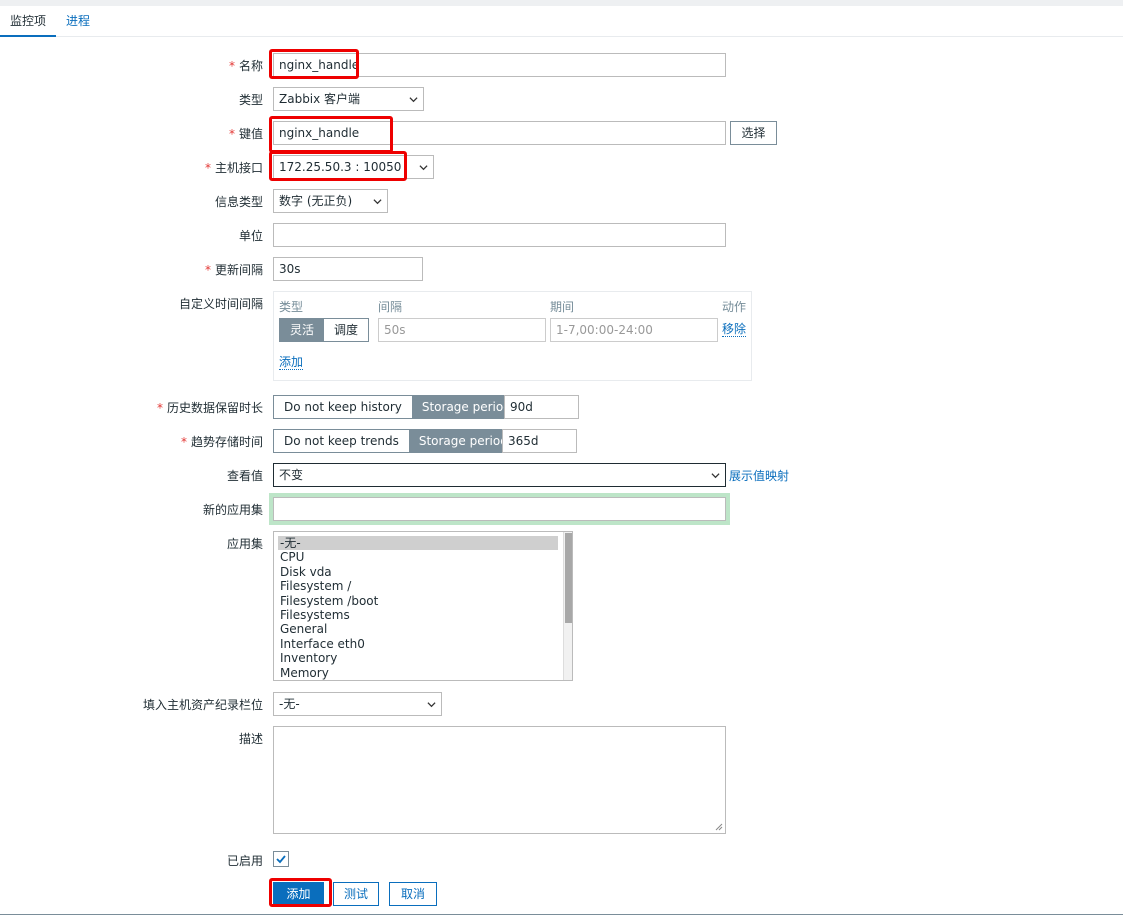 The height and width of the screenshot is (920, 1123). What do you see at coordinates (634, 330) in the screenshot?
I see `period-input: 1-7,00:00-24:00` at bounding box center [634, 330].